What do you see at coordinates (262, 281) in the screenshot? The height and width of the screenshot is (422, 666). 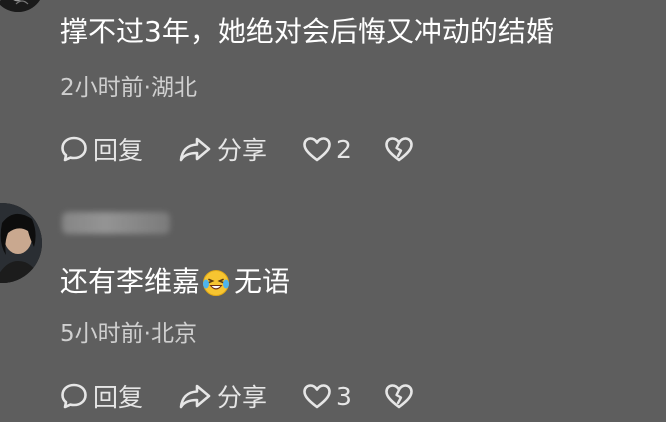 I see `comment-text-part: 无语` at bounding box center [262, 281].